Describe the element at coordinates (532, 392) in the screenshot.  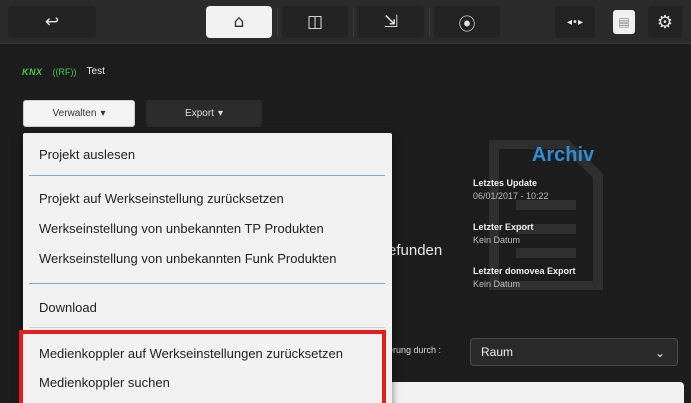
I see `content-panel` at that location.